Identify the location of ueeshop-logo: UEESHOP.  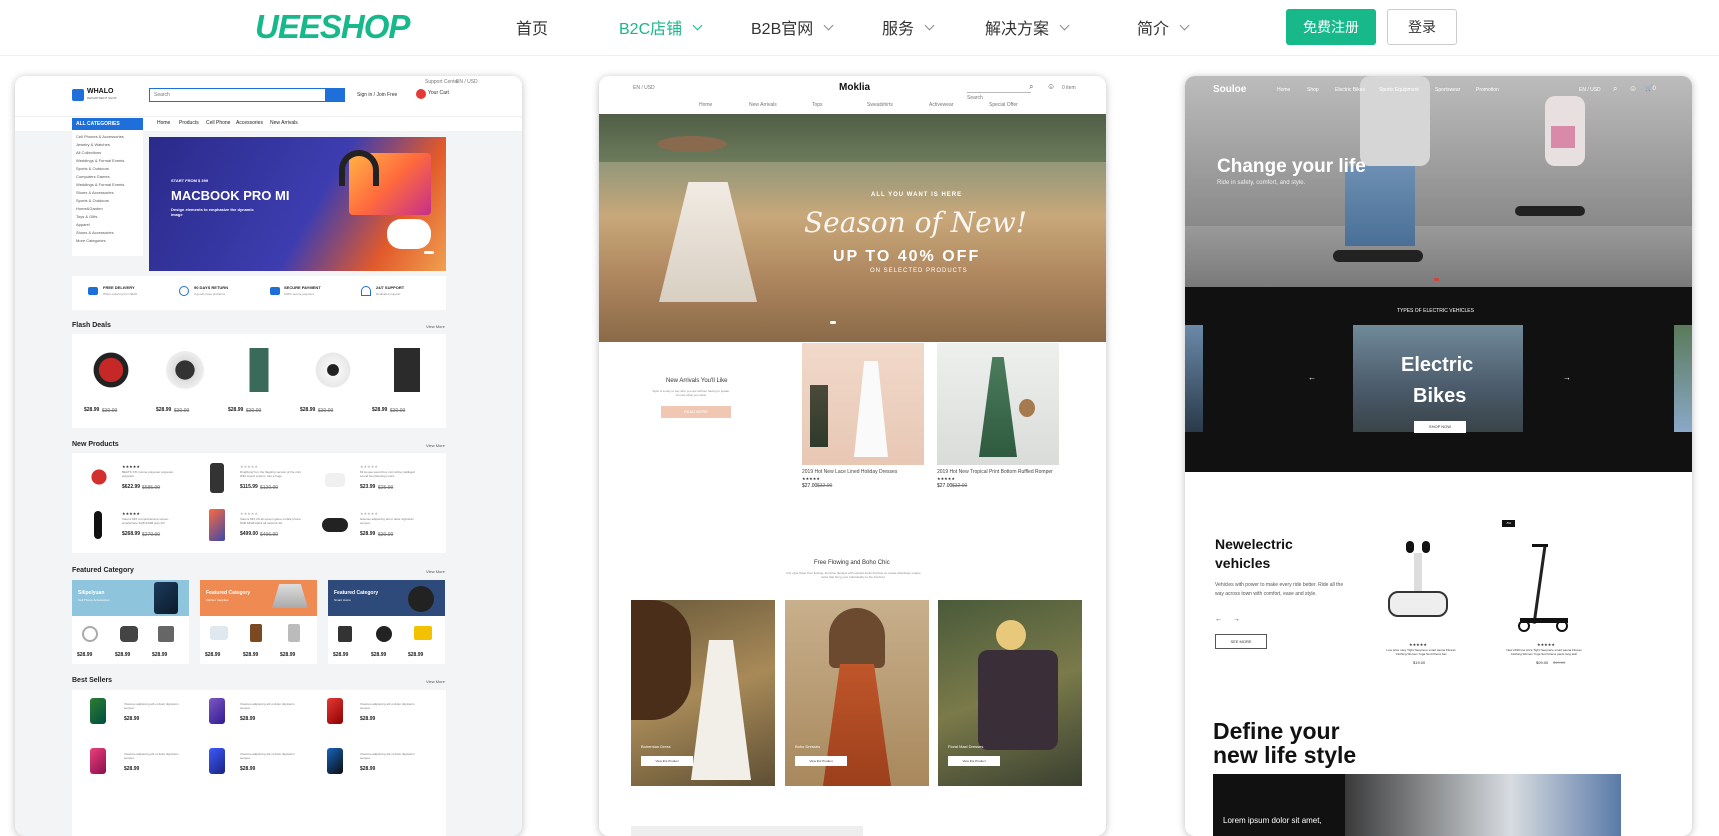
(332, 27).